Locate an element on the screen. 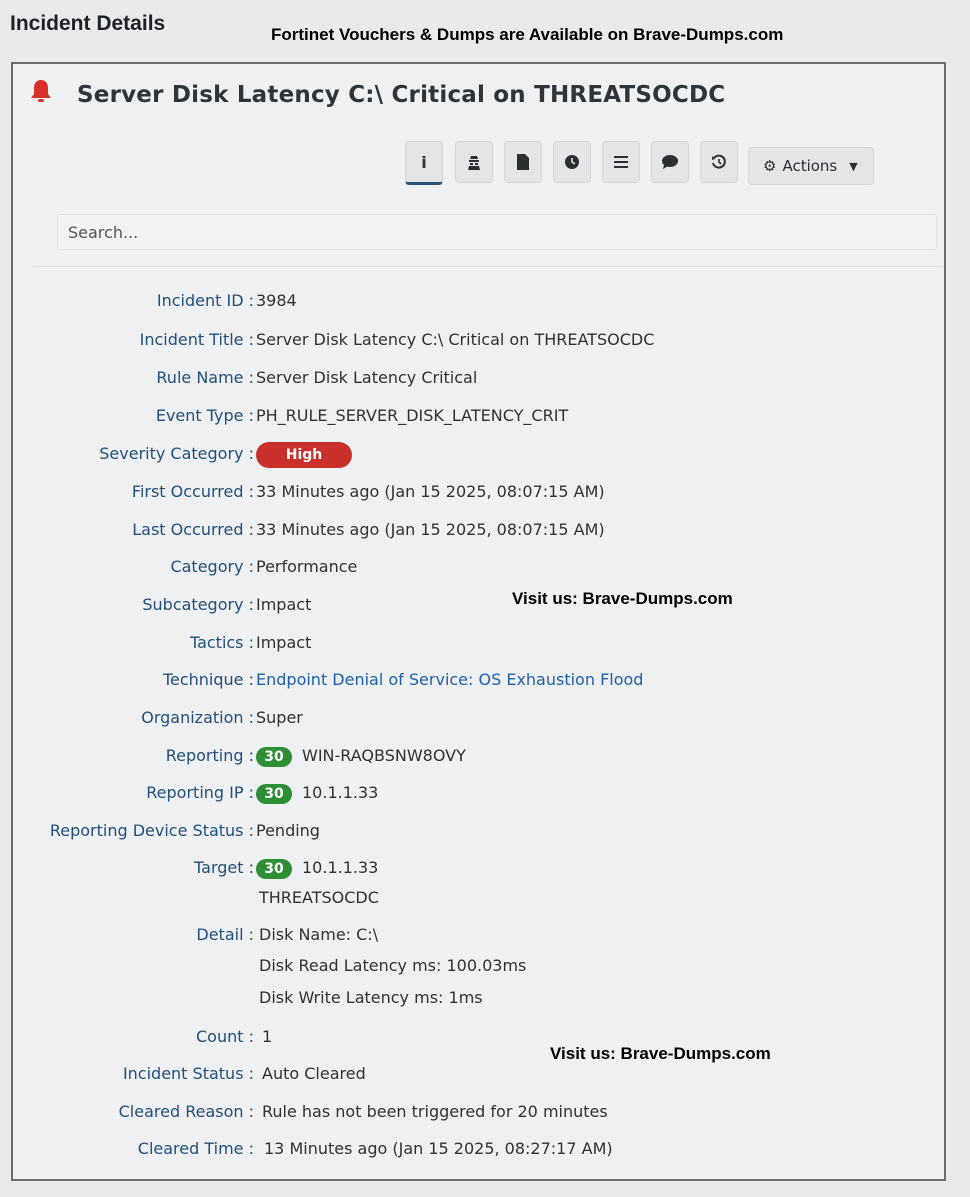 The width and height of the screenshot is (970, 1197). document-tab-button is located at coordinates (523, 162).